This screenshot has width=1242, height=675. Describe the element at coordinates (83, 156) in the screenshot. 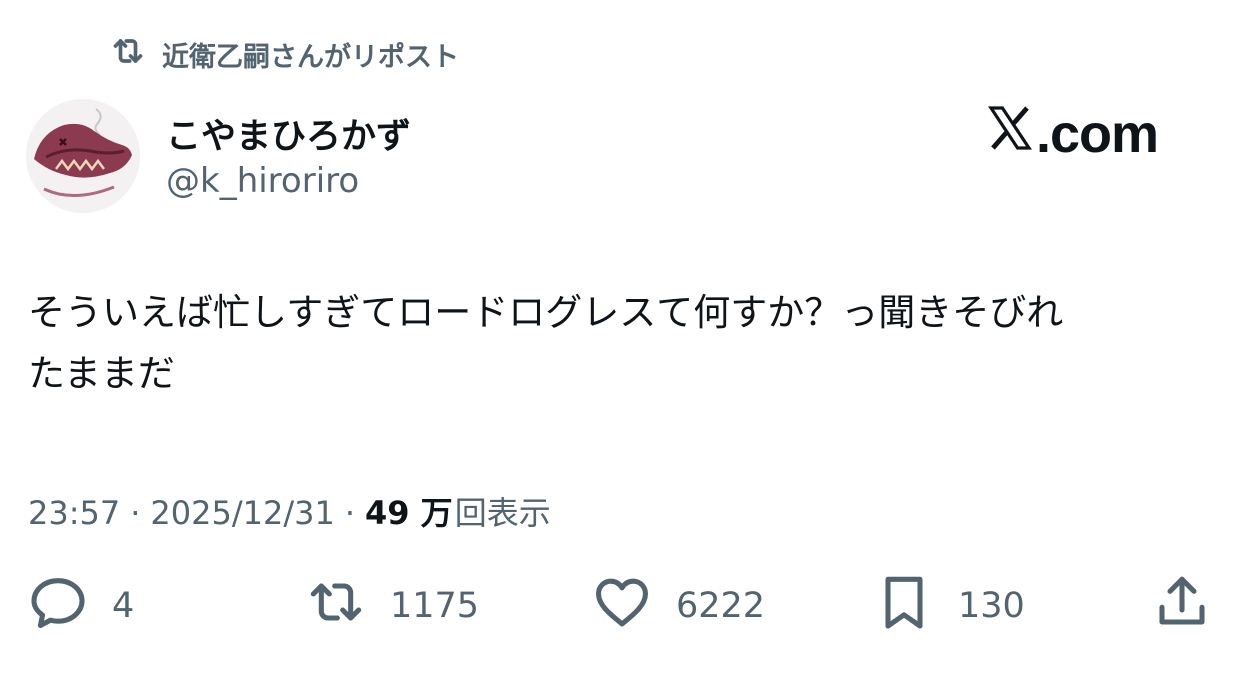

I see `avatar` at that location.